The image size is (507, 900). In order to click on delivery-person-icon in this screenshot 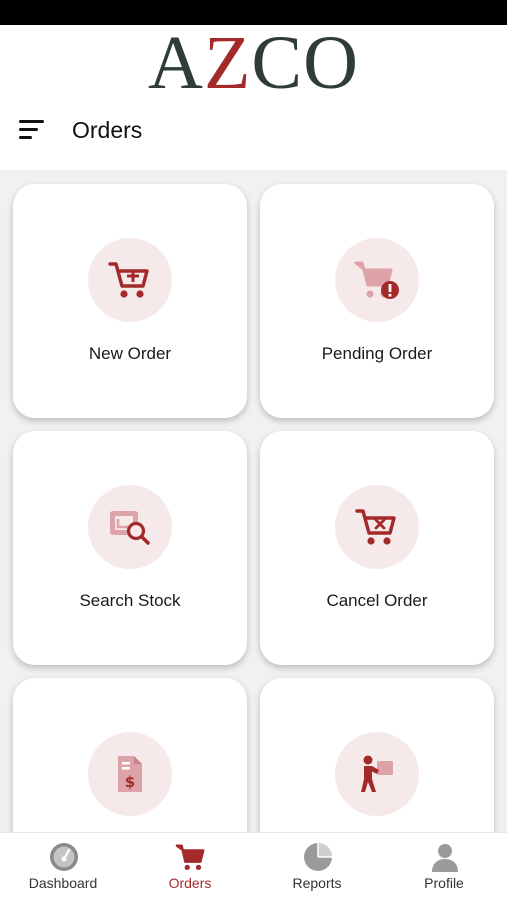, I will do `click(377, 773)`.